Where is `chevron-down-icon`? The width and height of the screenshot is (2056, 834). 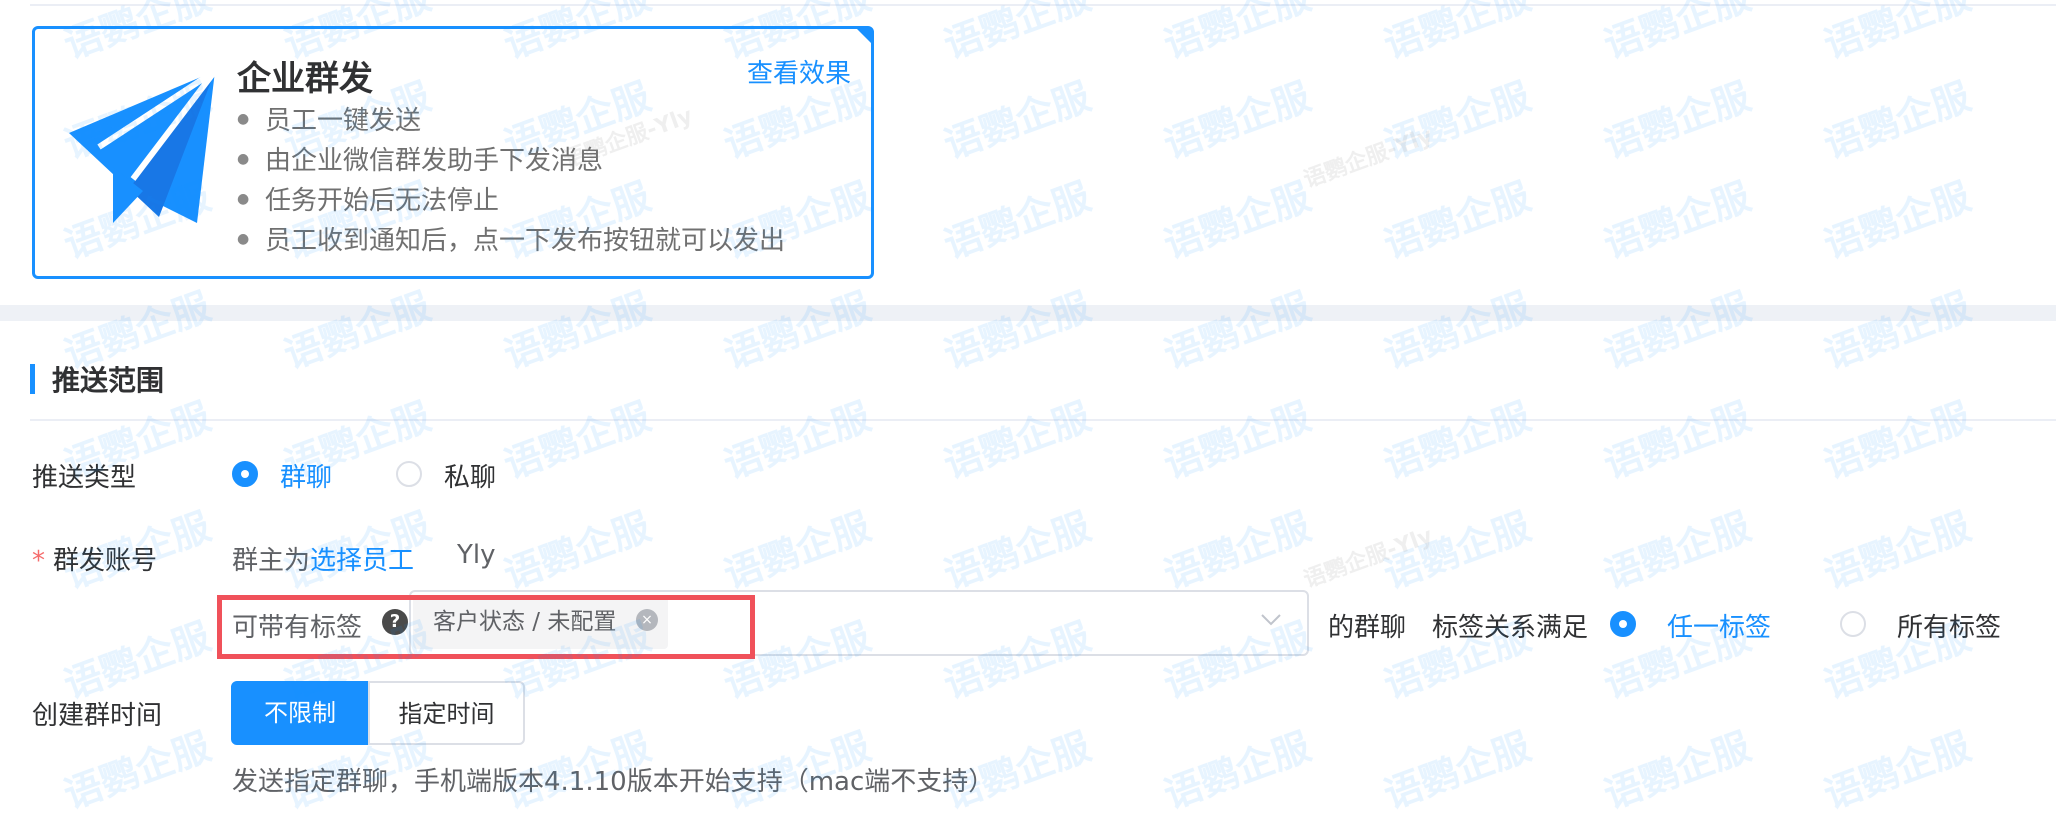 chevron-down-icon is located at coordinates (1271, 620).